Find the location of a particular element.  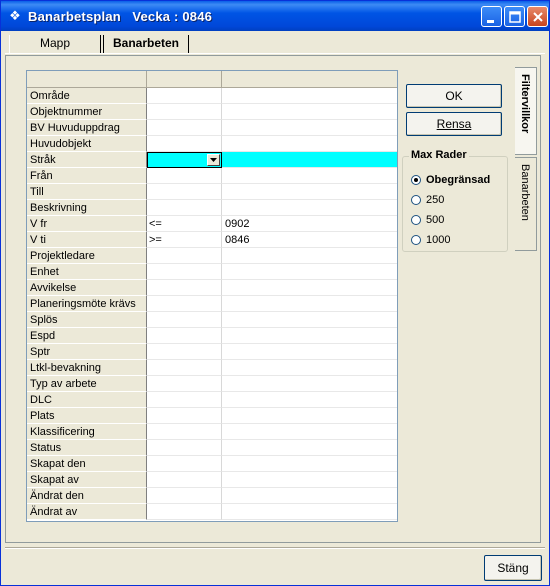

table-row: Planeringsmöte krävs is located at coordinates (212, 304).